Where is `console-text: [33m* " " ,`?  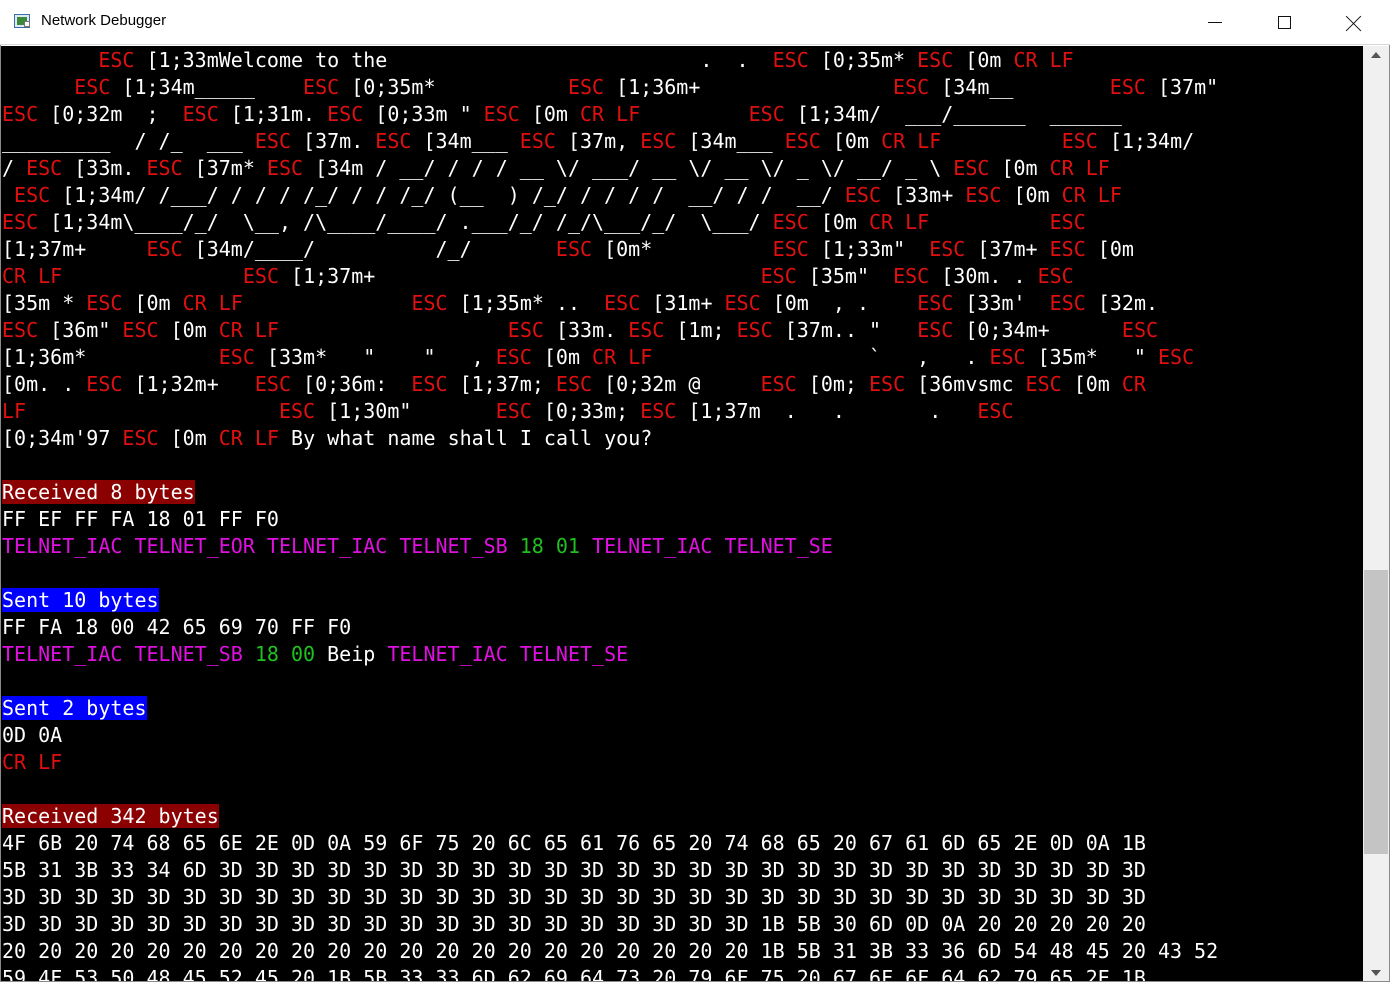
console-text: [33m* " " , is located at coordinates (375, 357).